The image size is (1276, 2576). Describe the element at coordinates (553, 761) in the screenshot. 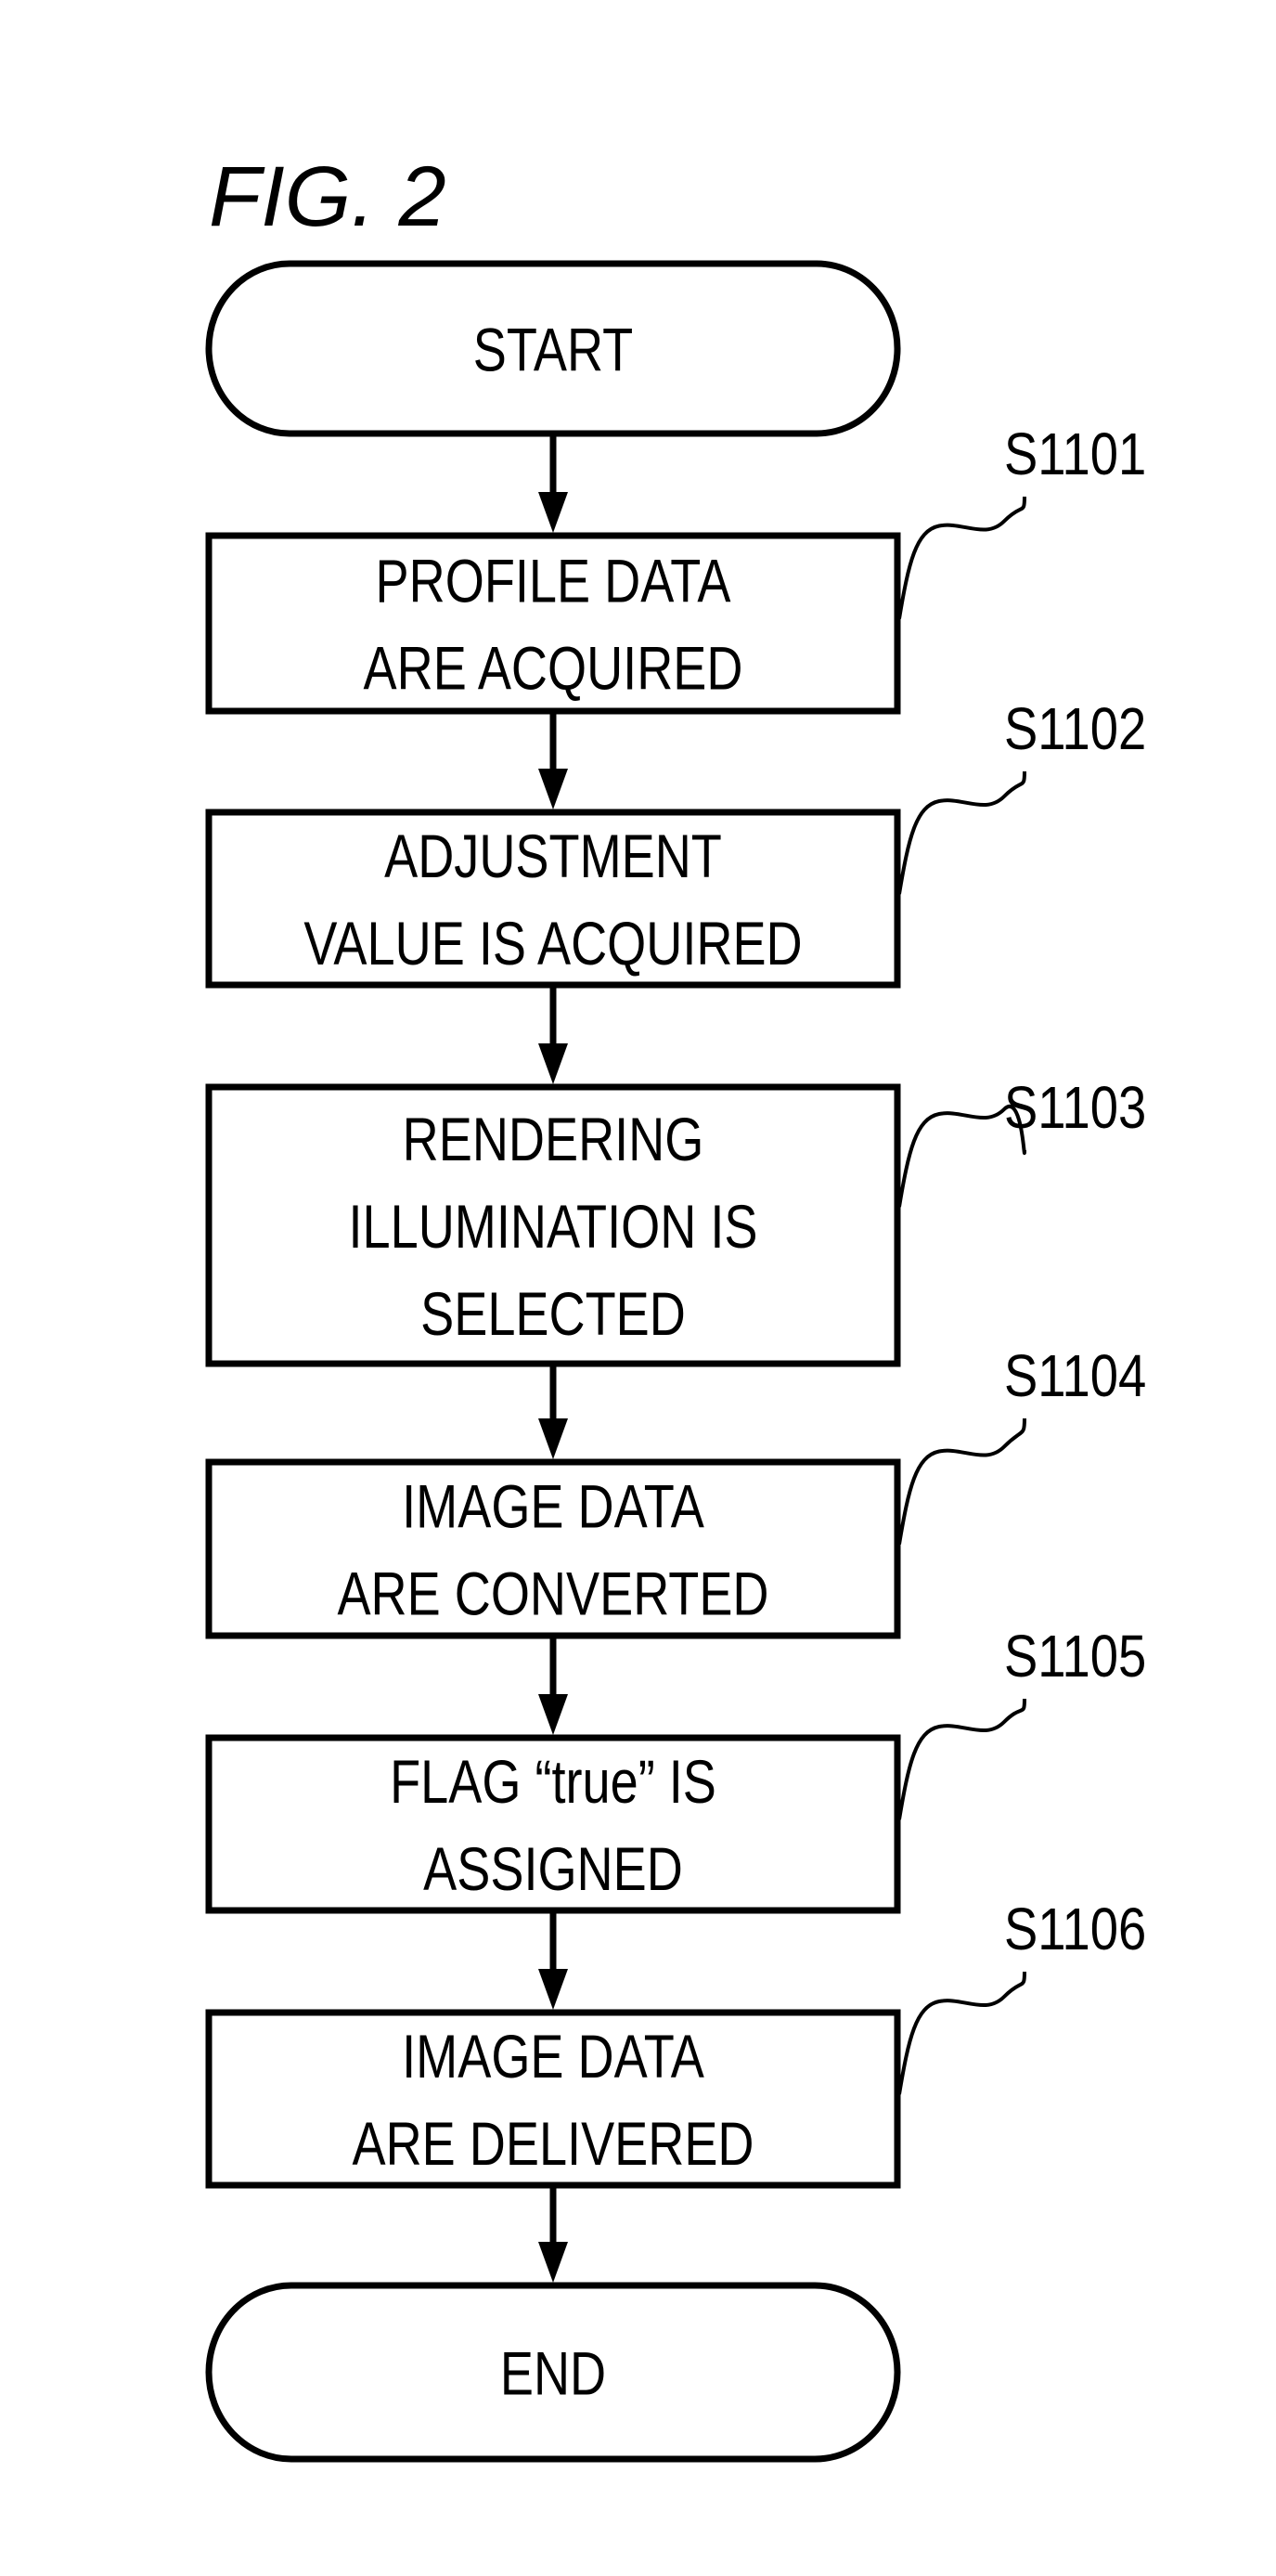

I see `edge-s1101-s1102` at that location.